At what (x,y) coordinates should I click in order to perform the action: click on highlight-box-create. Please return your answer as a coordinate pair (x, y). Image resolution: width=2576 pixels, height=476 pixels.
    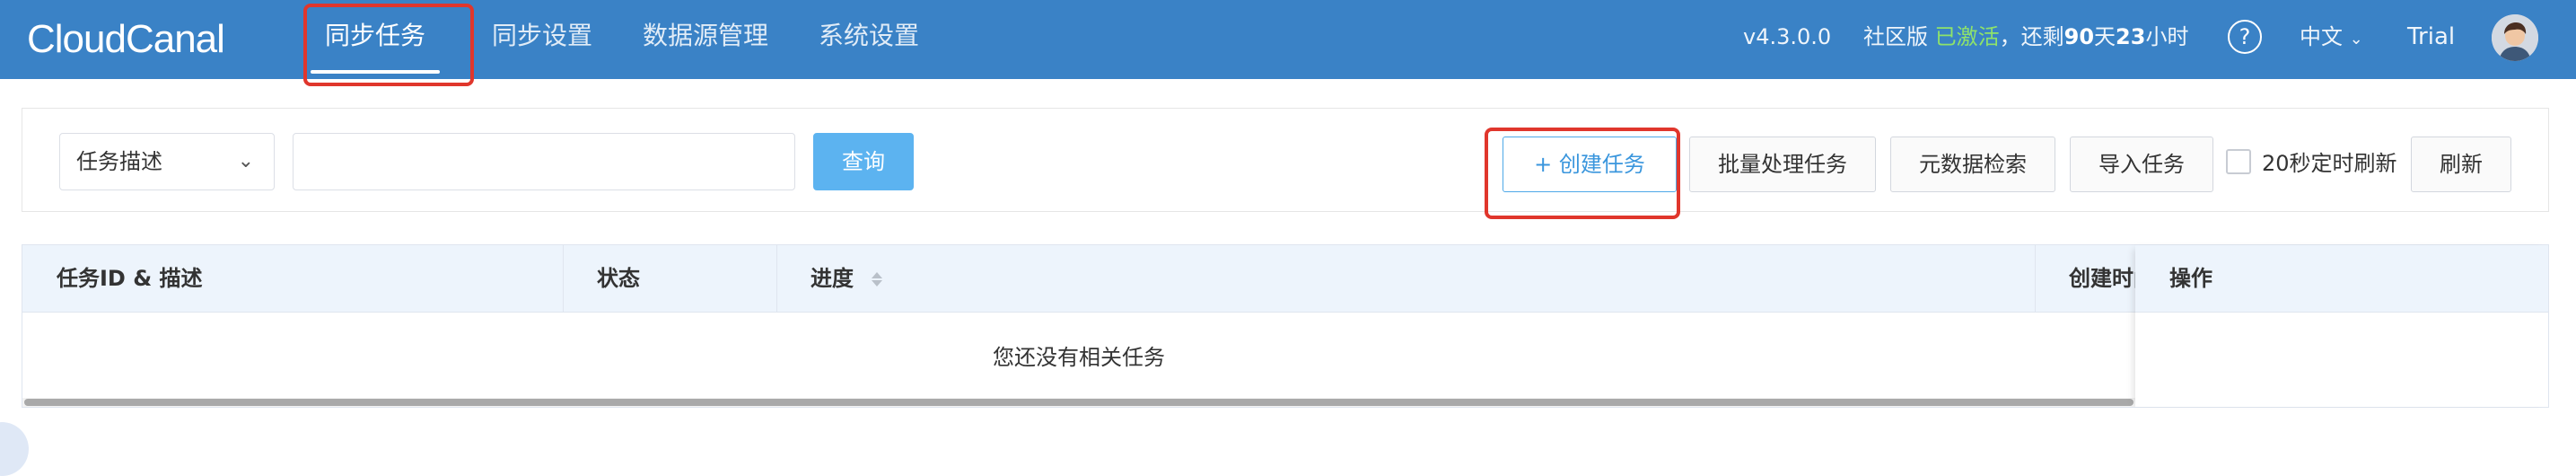
    Looking at the image, I should click on (1582, 173).